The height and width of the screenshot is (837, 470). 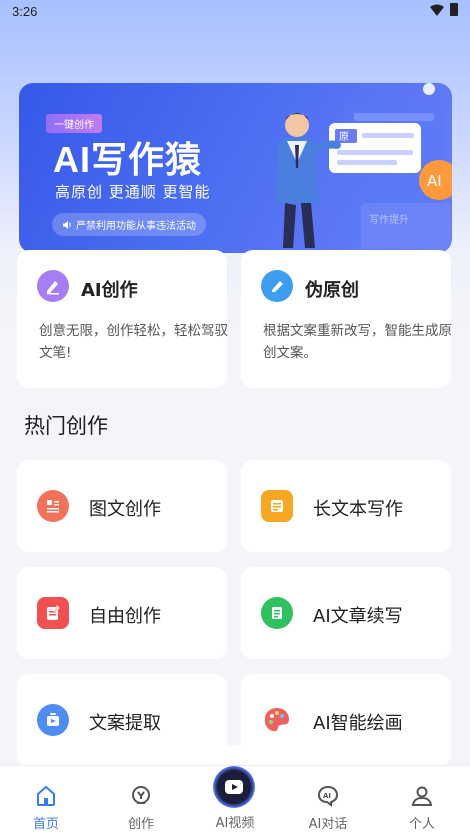 I want to click on palette-icon, so click(x=277, y=720).